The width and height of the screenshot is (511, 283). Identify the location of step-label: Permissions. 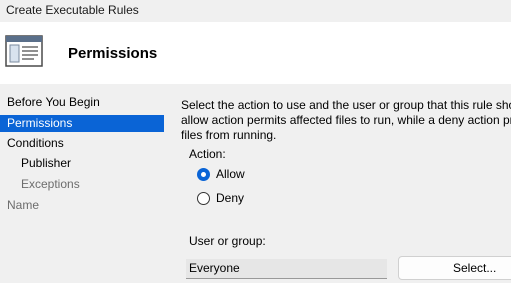
(40, 123).